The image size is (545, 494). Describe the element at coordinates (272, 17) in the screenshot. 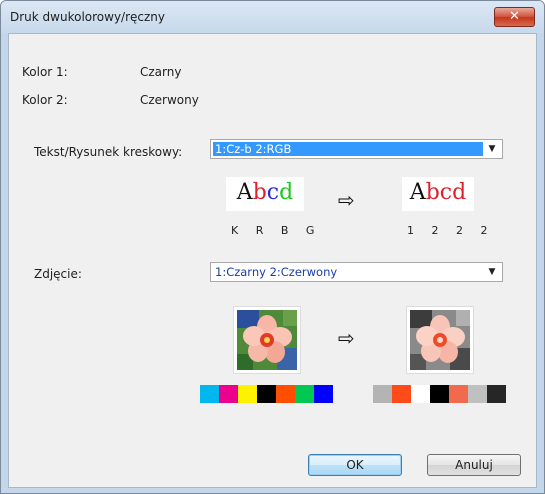

I see `title-bar: Druk dwukolorowy/ręczny ✕` at that location.